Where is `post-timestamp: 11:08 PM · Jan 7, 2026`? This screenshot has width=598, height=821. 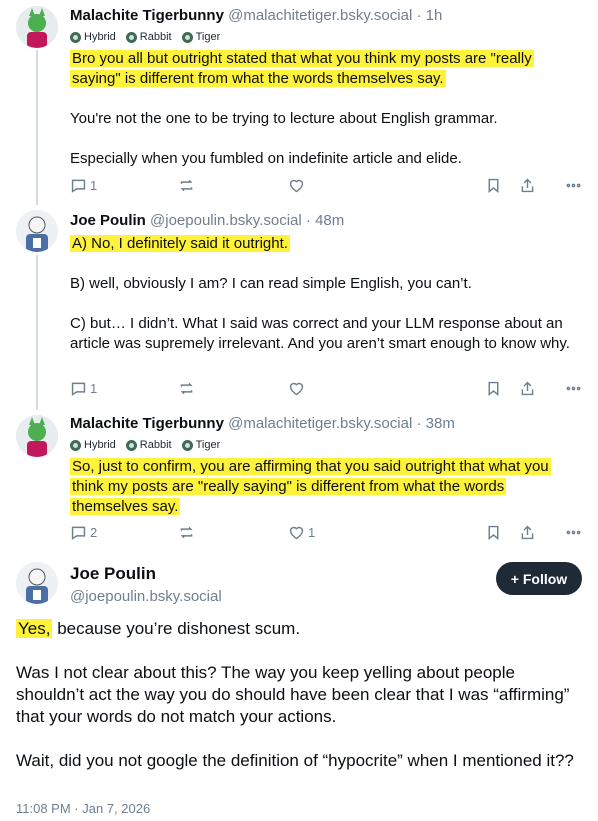
post-timestamp: 11:08 PM · Jan 7, 2026 is located at coordinates (83, 808).